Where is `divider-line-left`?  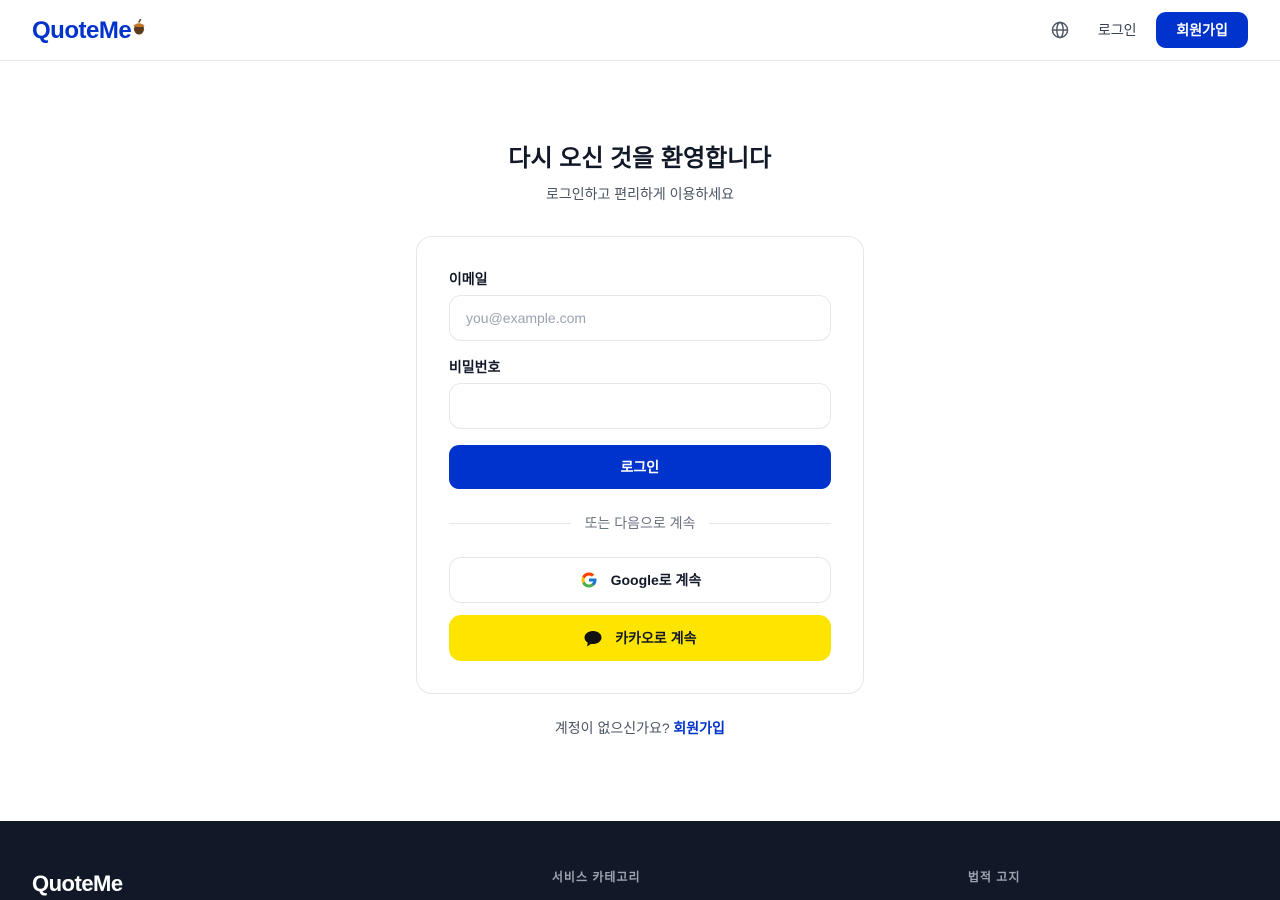 divider-line-left is located at coordinates (510, 523).